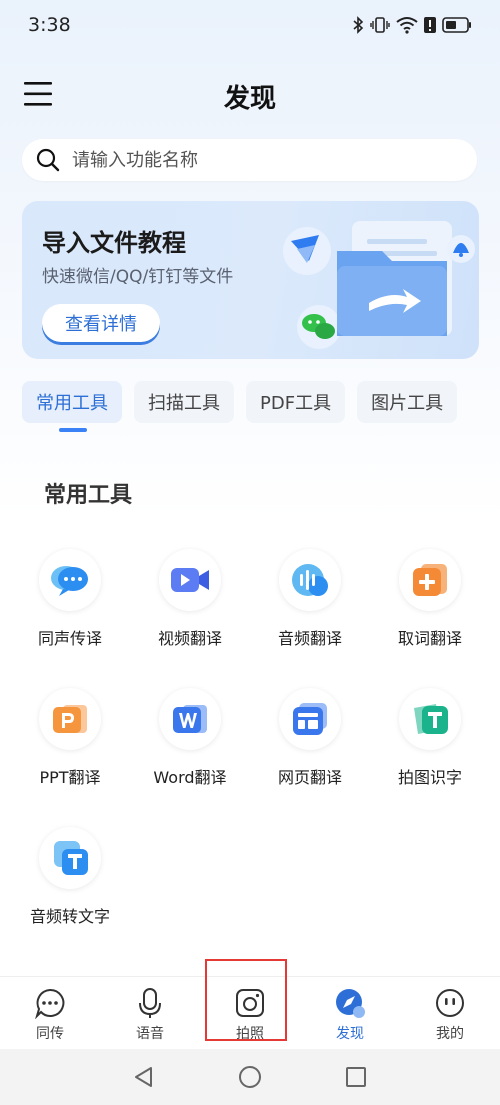 Image resolution: width=500 pixels, height=1105 pixels. I want to click on page-header: 发现, so click(250, 95).